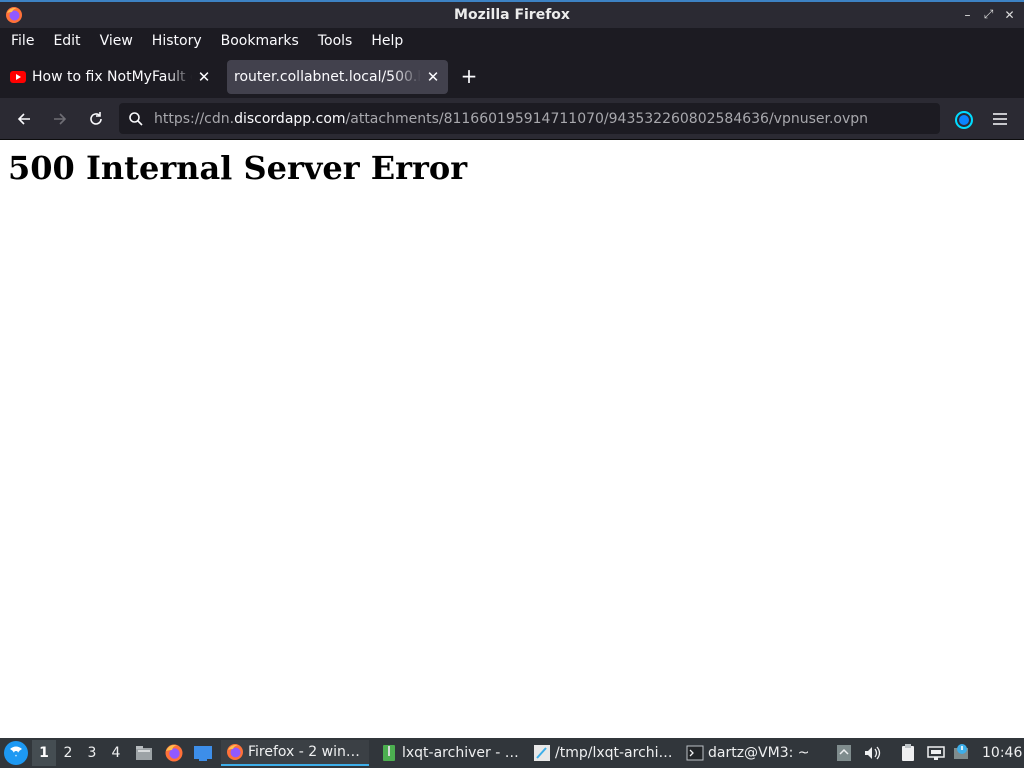 This screenshot has height=768, width=1024. I want to click on reload-icon, so click(96, 118).